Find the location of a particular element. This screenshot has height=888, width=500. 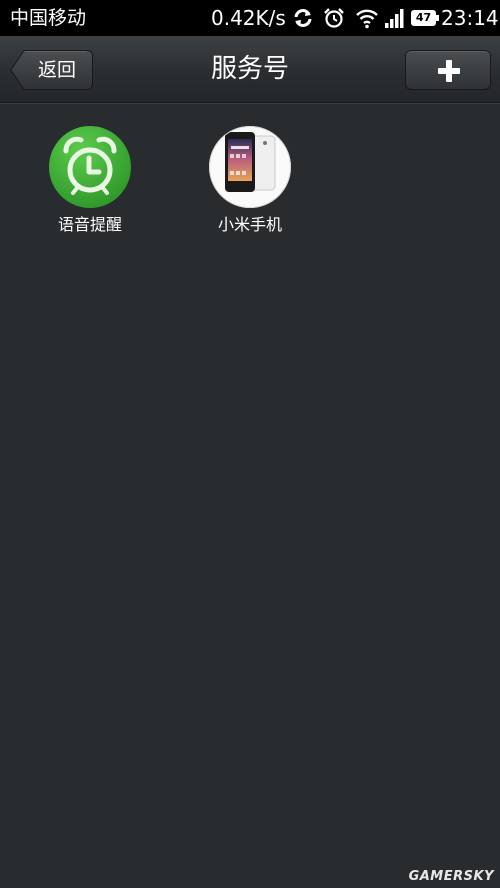

clock-time: 23:14 is located at coordinates (470, 18).